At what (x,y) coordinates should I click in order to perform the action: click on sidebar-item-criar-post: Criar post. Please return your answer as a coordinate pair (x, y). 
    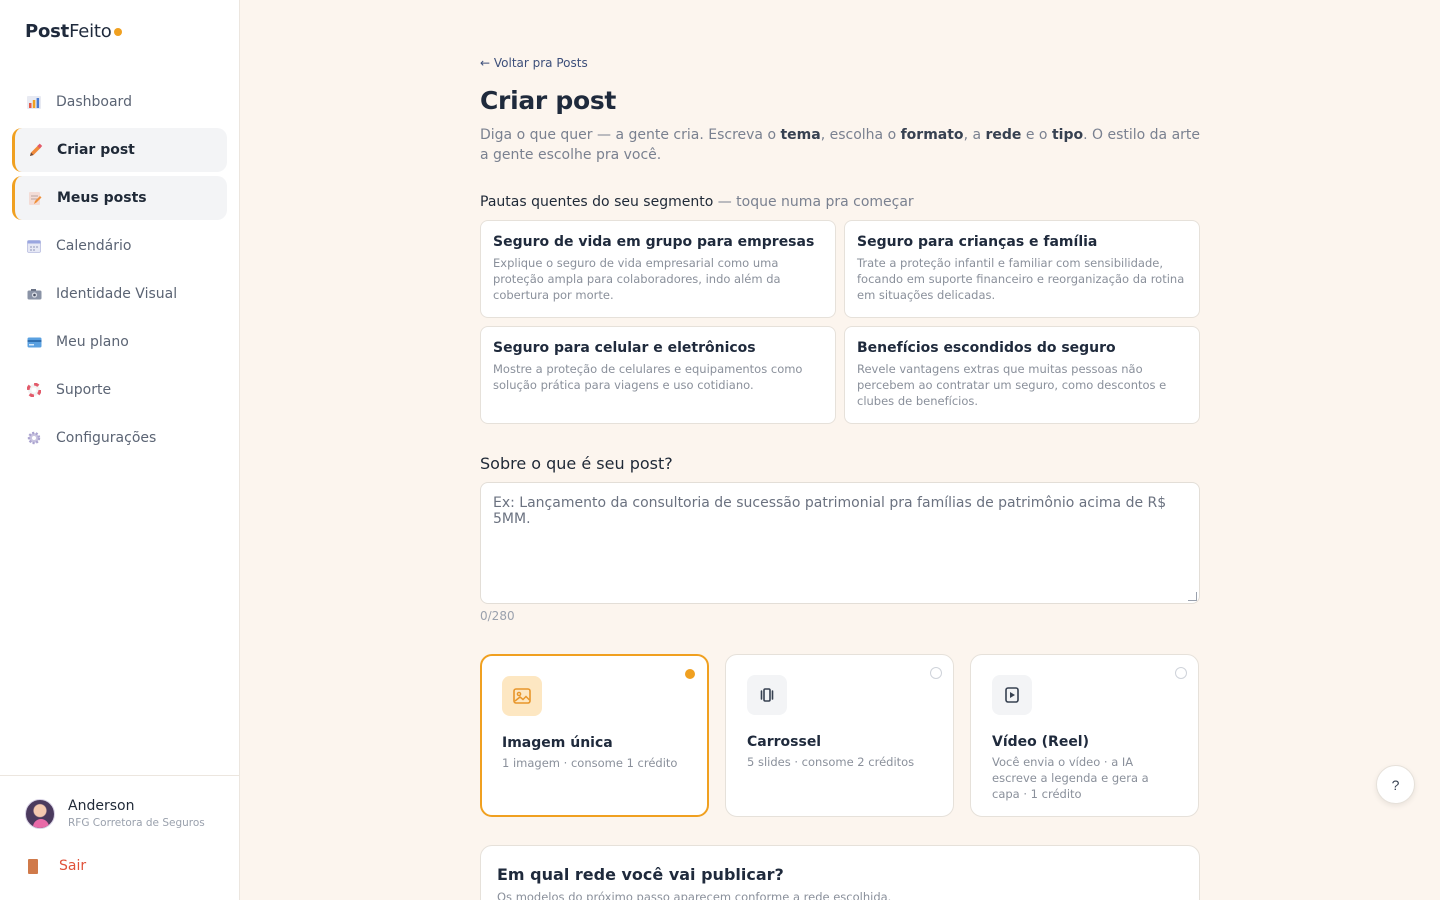
    Looking at the image, I should click on (119, 150).